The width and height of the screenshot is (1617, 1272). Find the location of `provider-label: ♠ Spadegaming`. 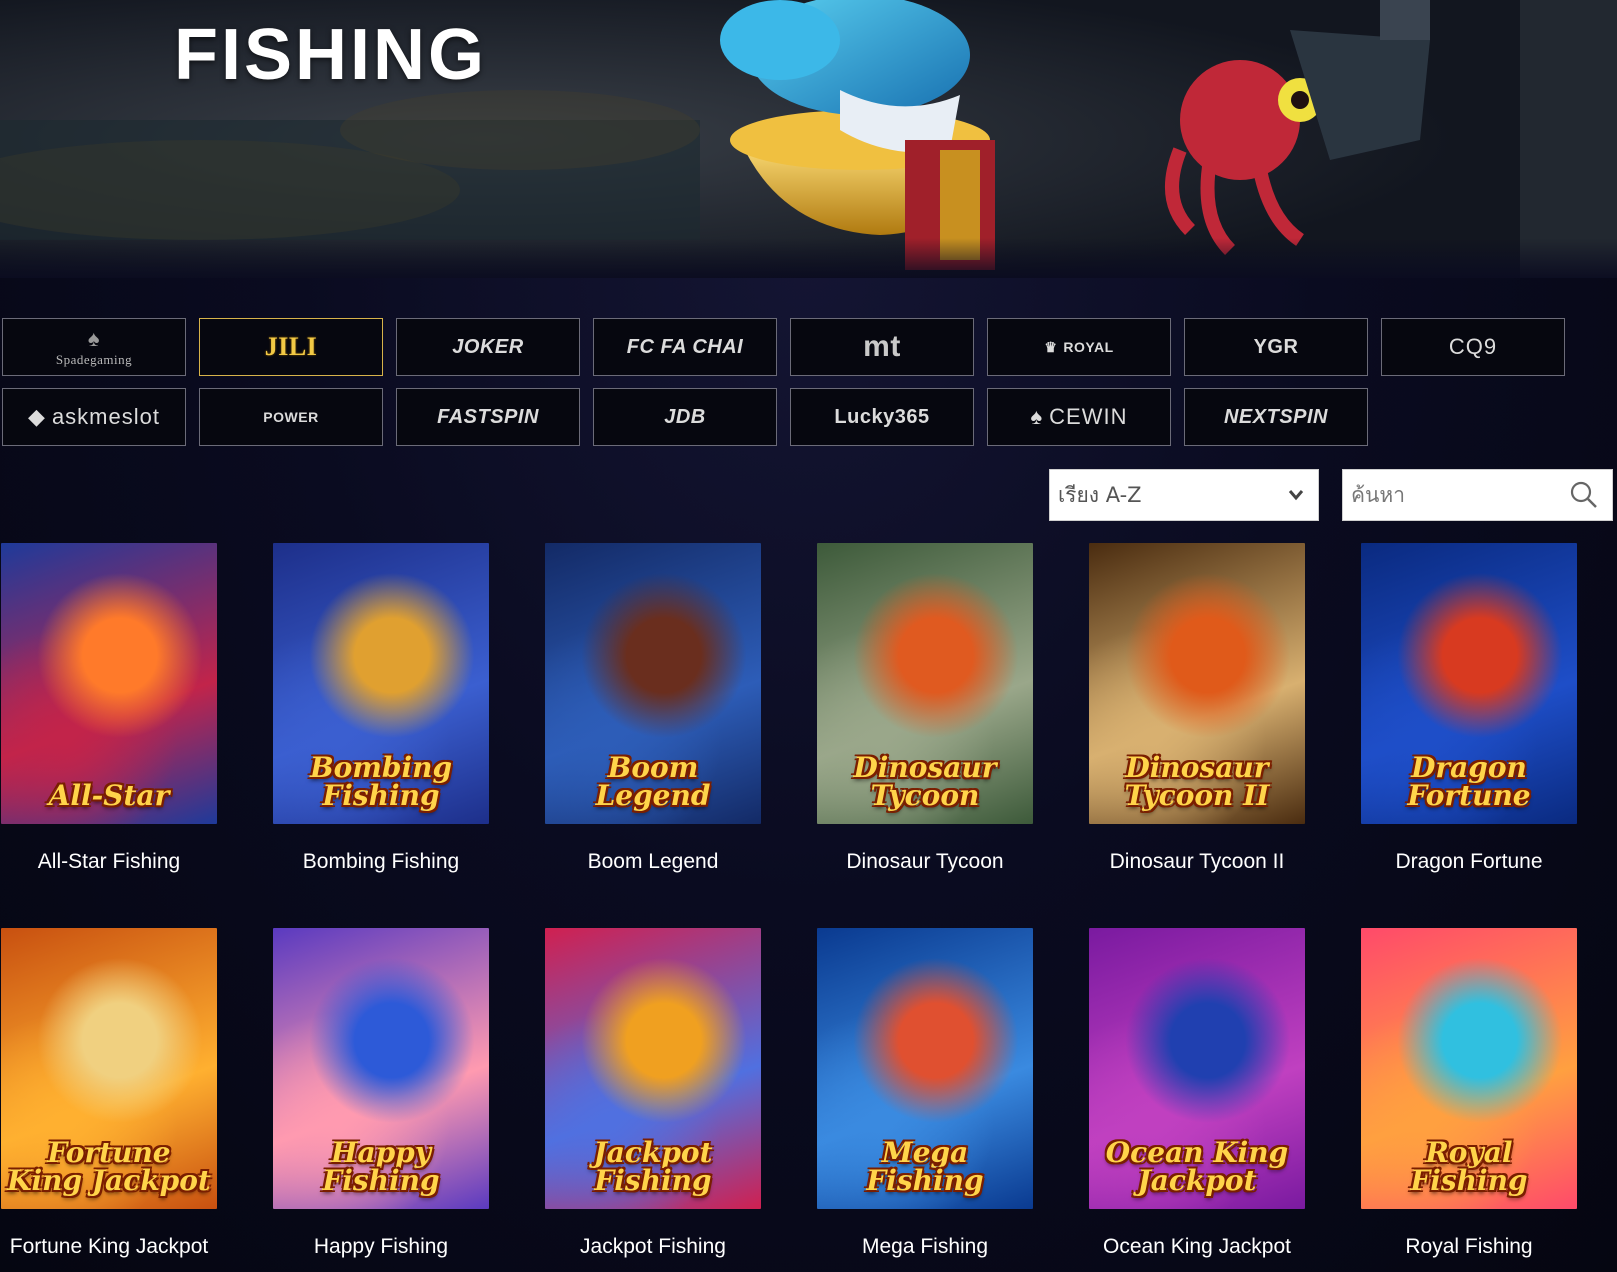

provider-label: ♠ Spadegaming is located at coordinates (94, 347).